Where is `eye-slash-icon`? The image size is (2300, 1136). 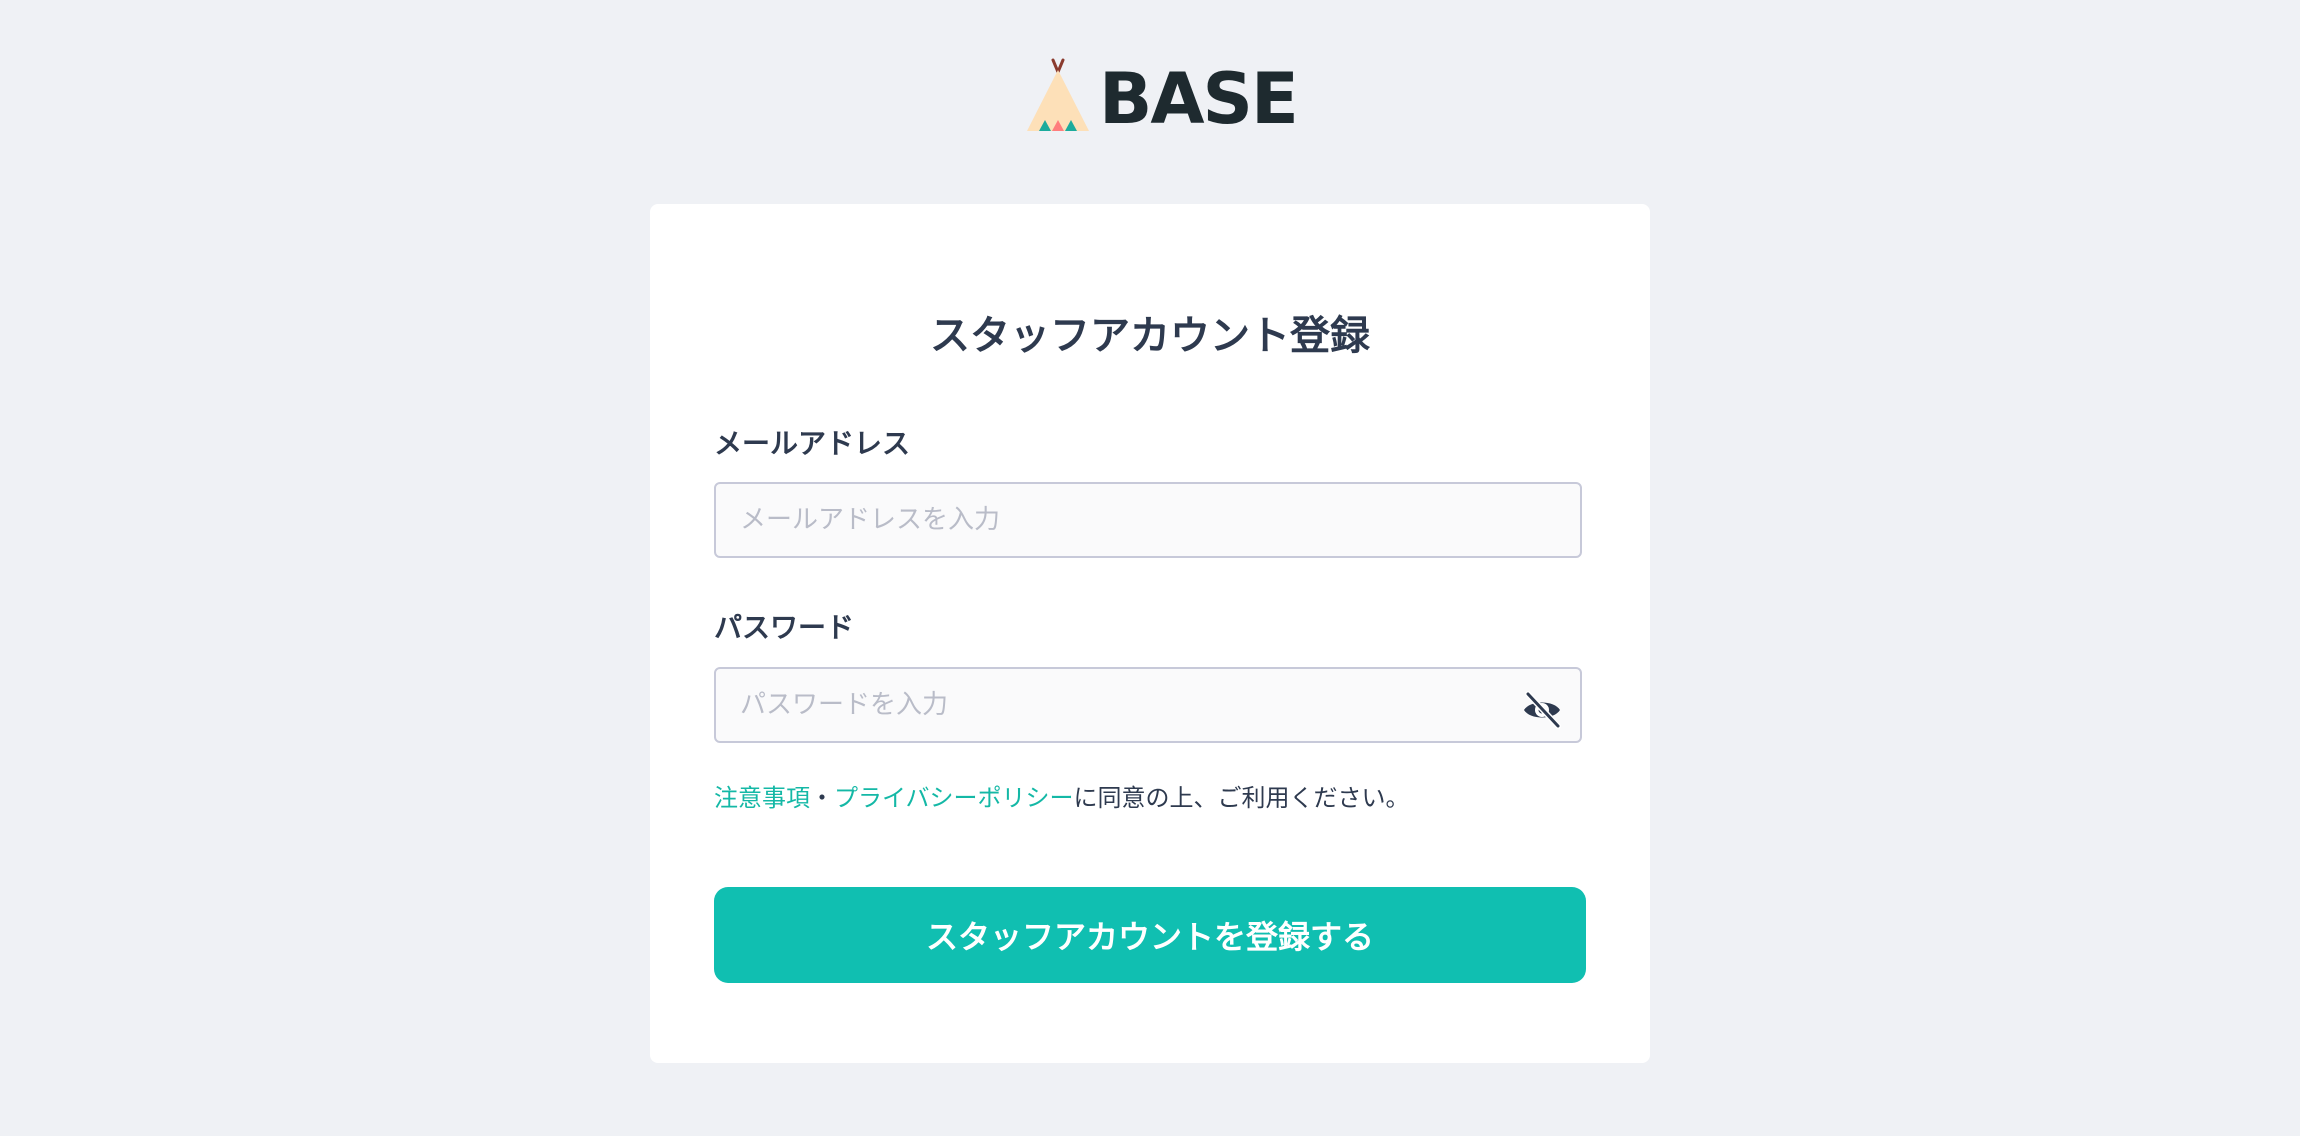
eye-slash-icon is located at coordinates (1542, 710).